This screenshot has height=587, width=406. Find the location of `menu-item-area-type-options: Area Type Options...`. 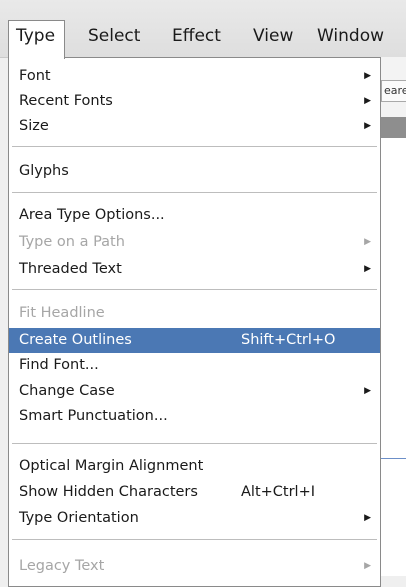

menu-item-area-type-options: Area Type Options... is located at coordinates (194, 215).